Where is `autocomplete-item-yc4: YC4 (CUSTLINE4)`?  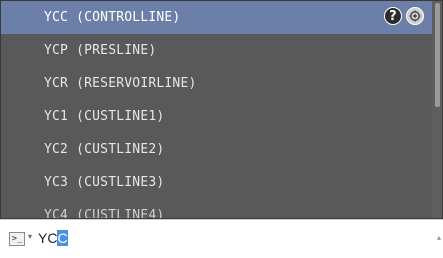 autocomplete-item-yc4: YC4 (CUSTLINE4) is located at coordinates (216, 208).